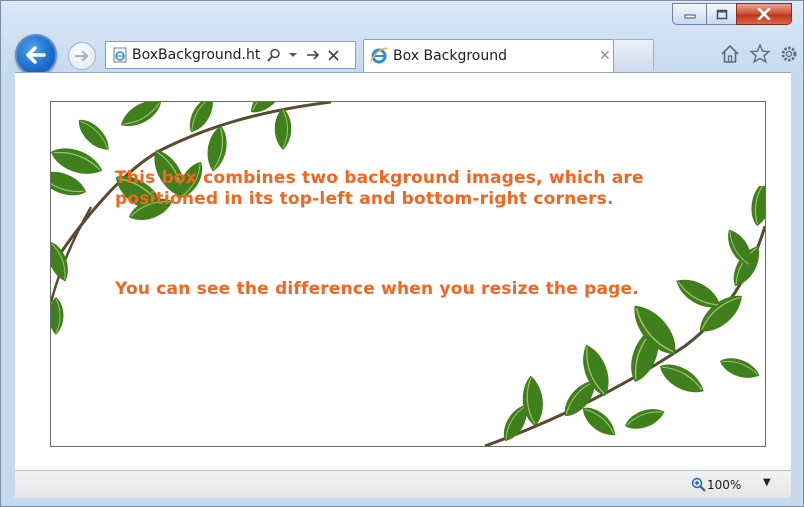 The image size is (804, 507). I want to click on new-tab-button, so click(634, 55).